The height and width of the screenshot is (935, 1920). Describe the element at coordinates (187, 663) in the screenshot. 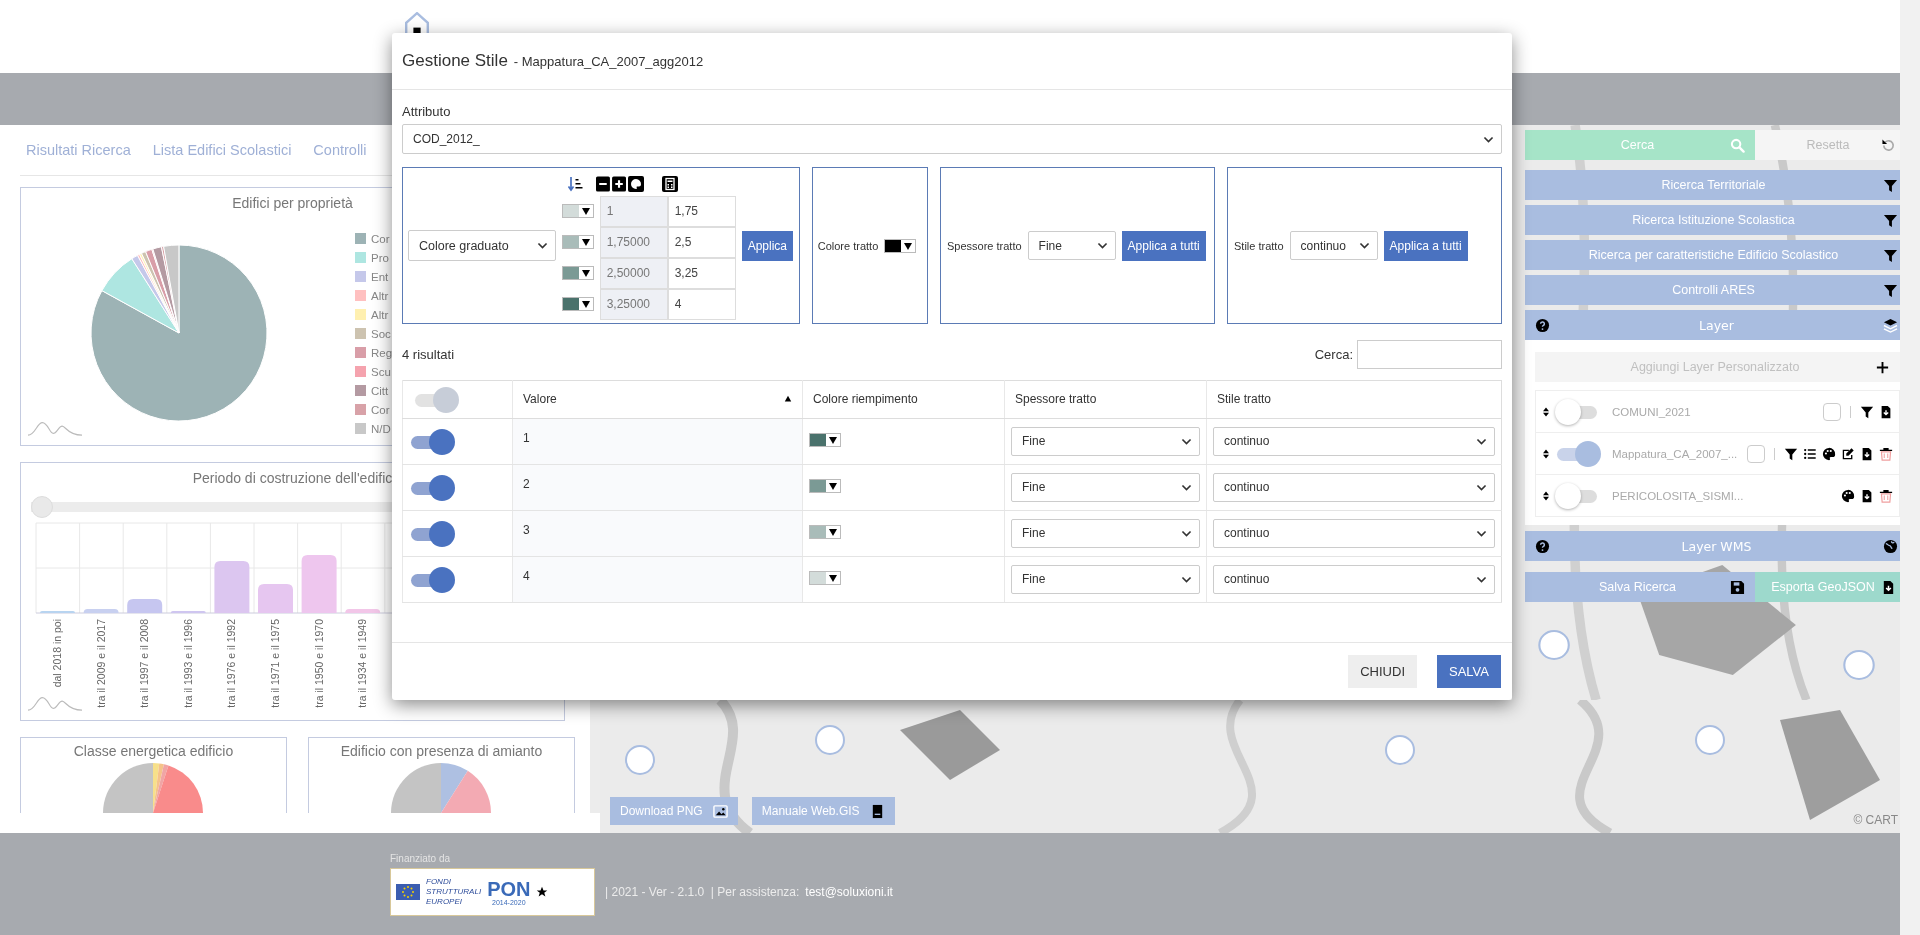

I see `axis-label: tra il 1993 e il 1996` at that location.